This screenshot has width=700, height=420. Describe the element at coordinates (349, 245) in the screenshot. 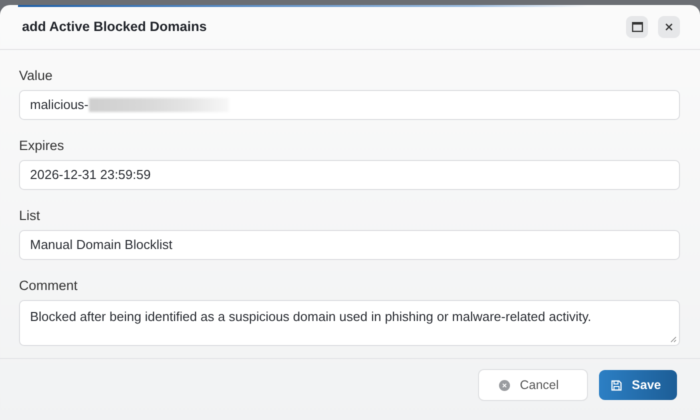

I see `input-field: Manual Domain Blocklist` at that location.